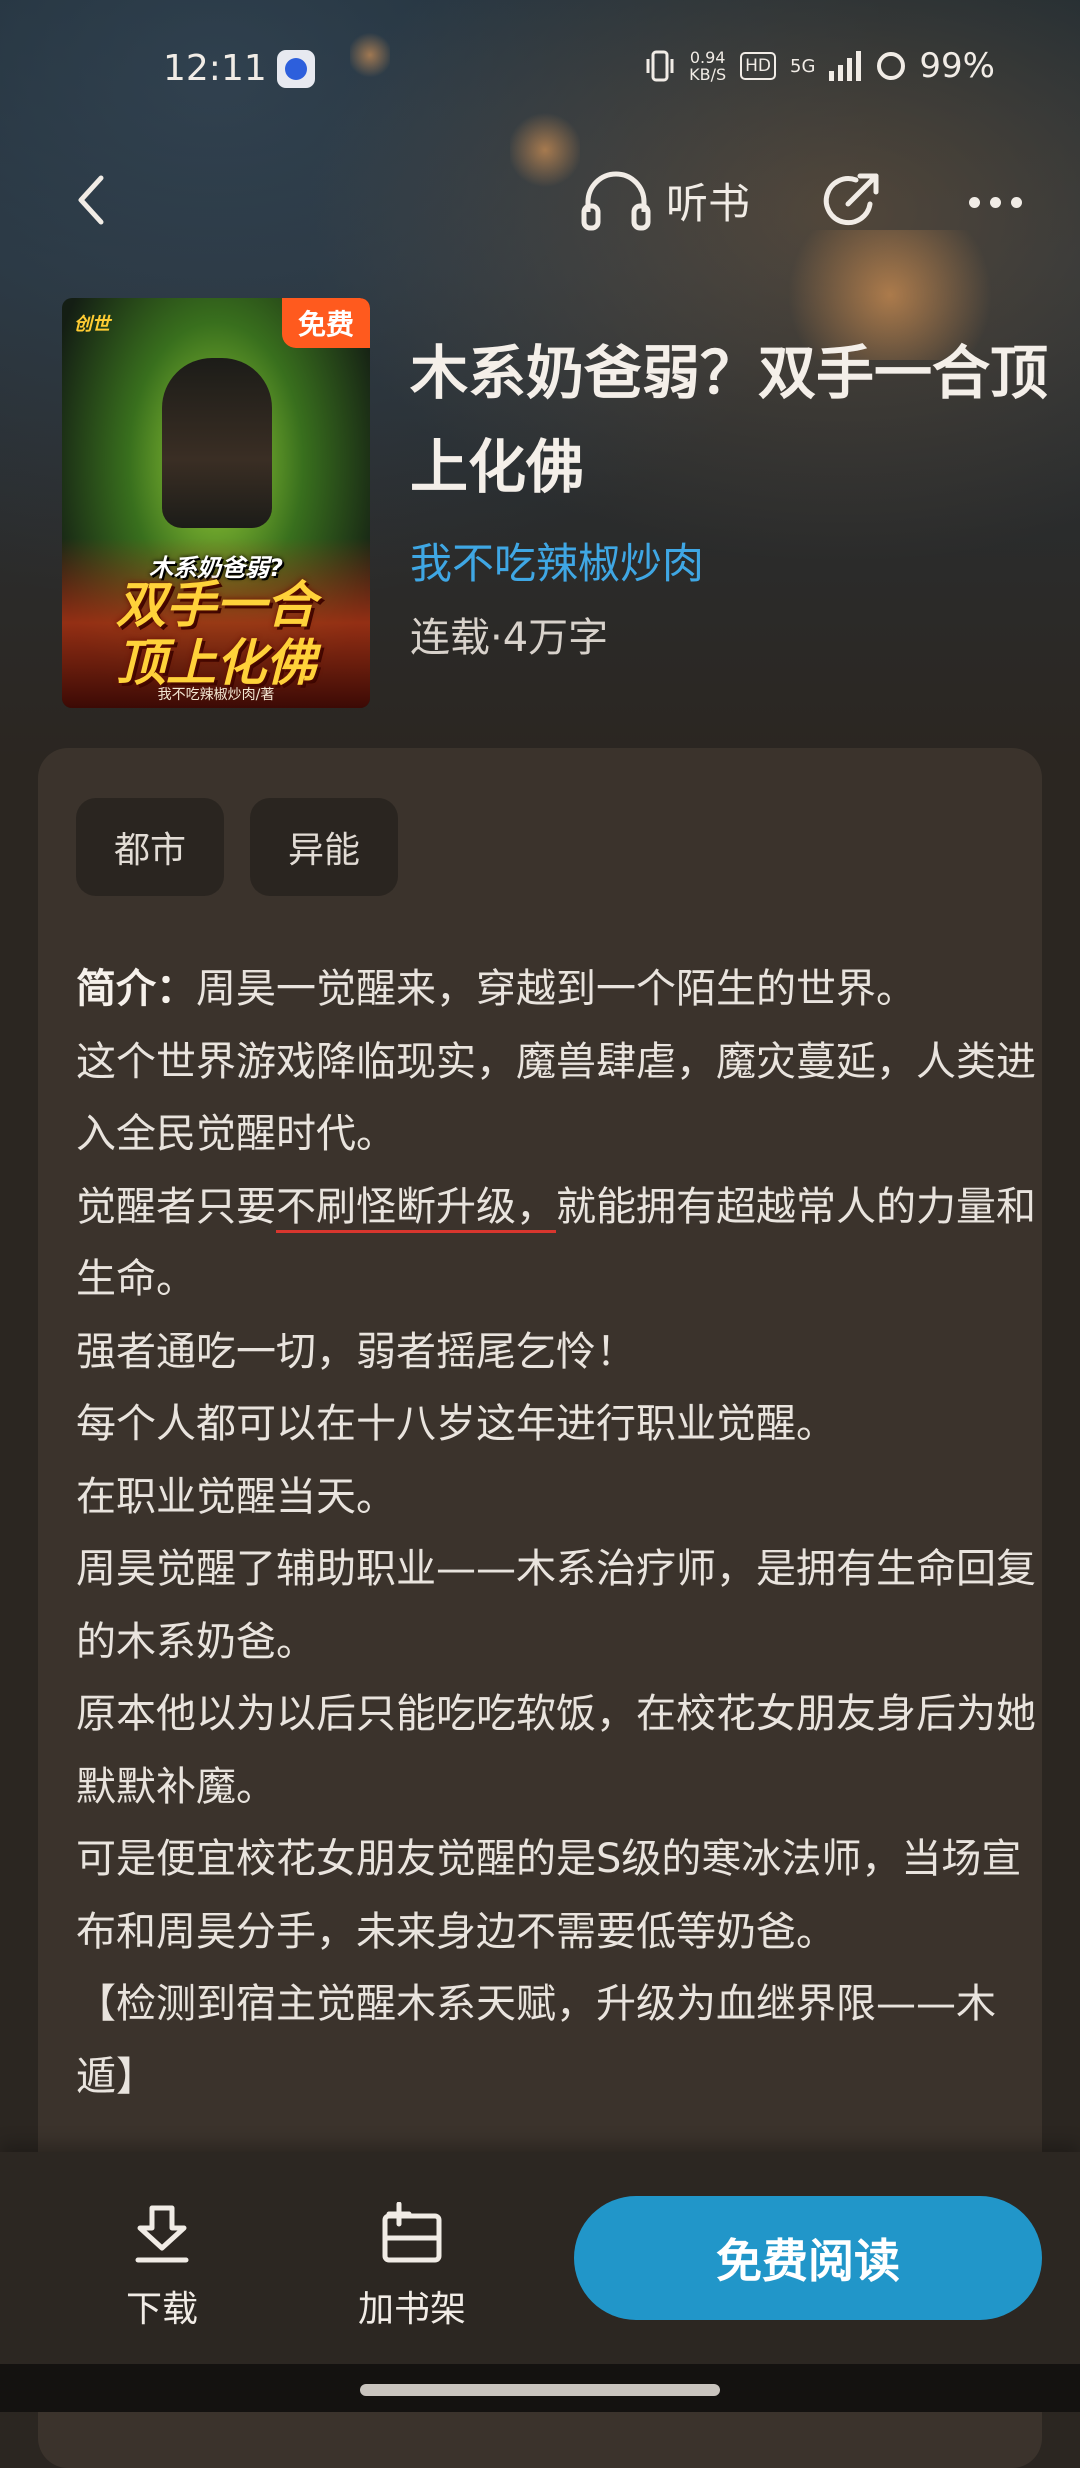 The image size is (1080, 2468). Describe the element at coordinates (356, 1351) in the screenshot. I see `synopsis-paragraph: 强者通吃一切，弱者摇尾乞怜！` at that location.